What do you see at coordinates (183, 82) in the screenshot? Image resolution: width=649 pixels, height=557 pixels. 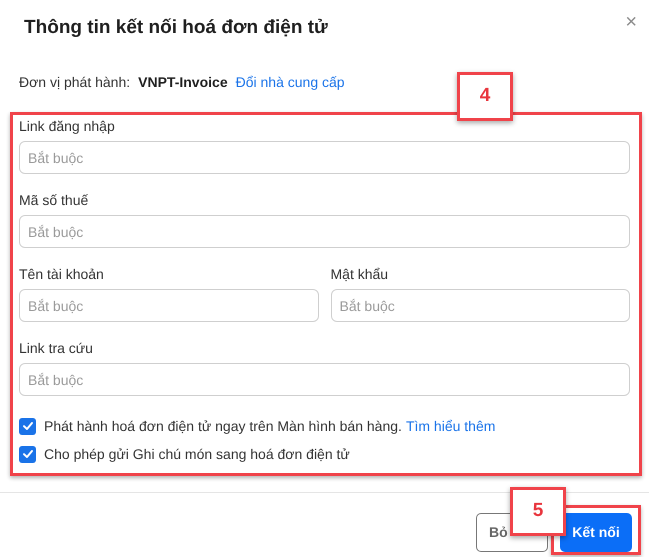 I see `provider-name: VNPT-Invoice` at bounding box center [183, 82].